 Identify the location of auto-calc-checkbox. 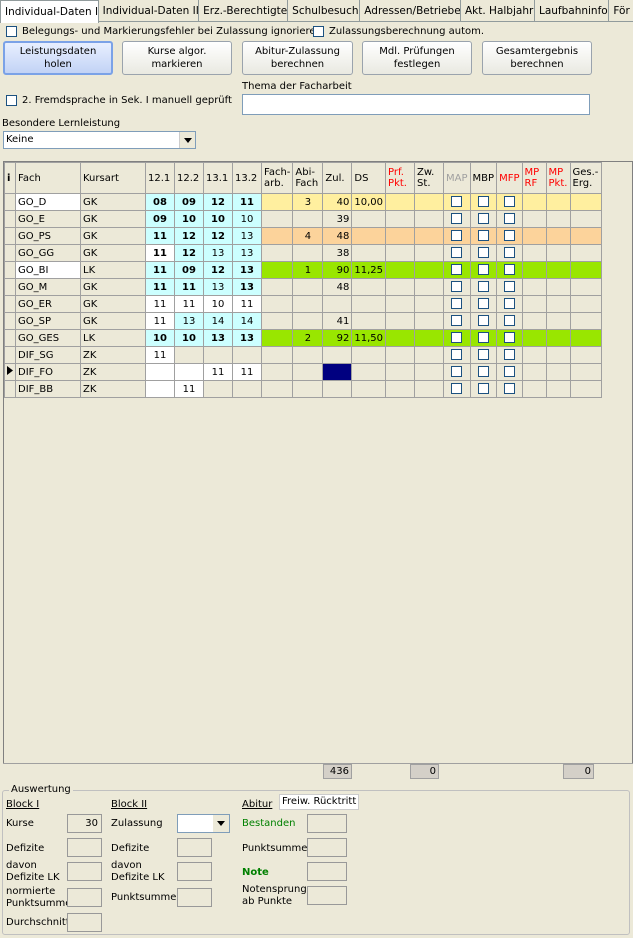
(318, 31).